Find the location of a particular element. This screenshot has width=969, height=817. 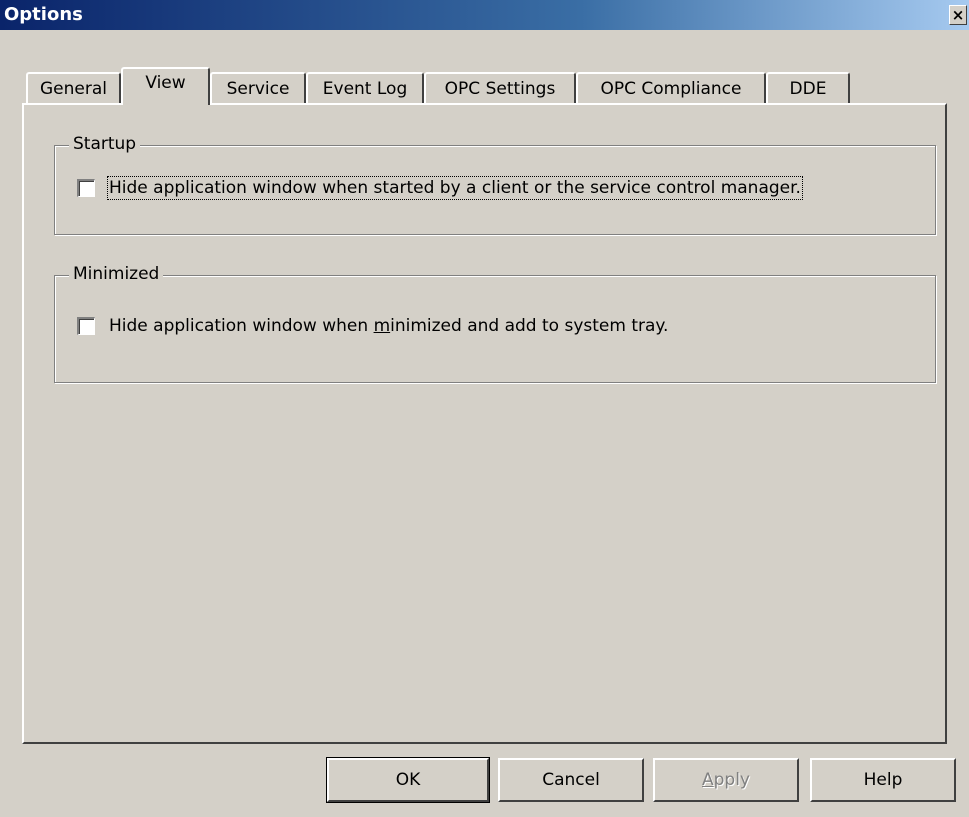

tab-label: Service is located at coordinates (258, 89).